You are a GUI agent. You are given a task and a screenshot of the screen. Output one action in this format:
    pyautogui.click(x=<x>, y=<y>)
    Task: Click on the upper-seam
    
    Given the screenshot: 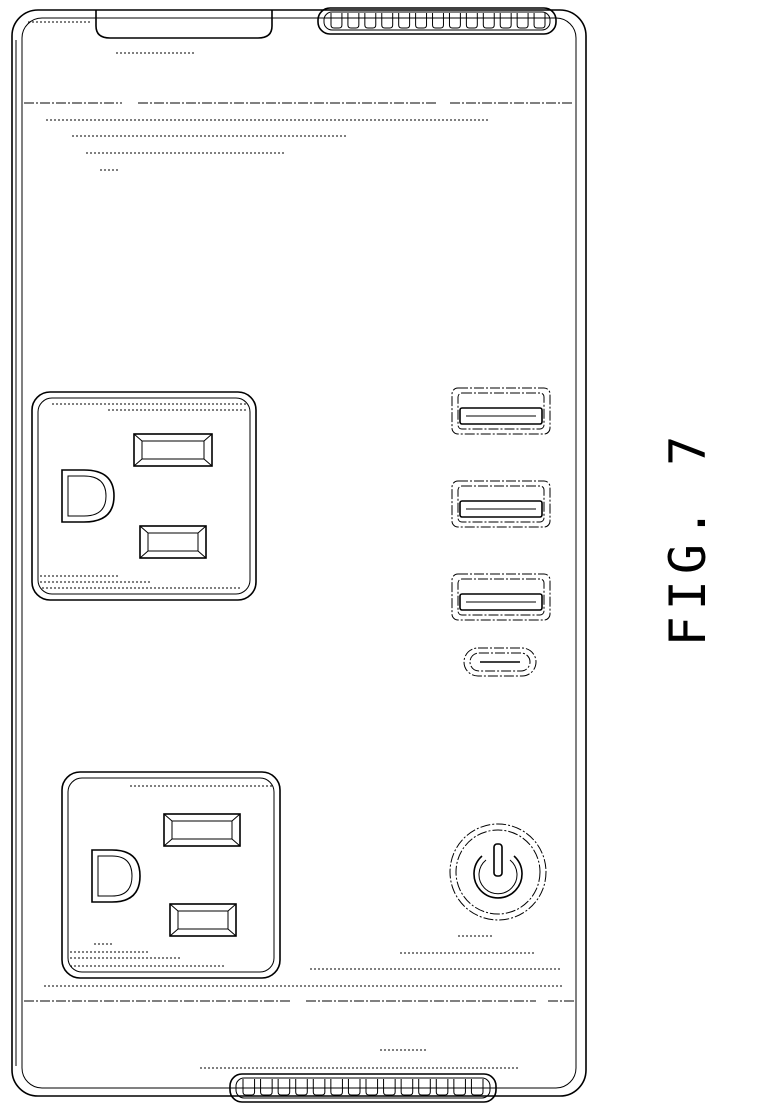 What is the action you would take?
    pyautogui.click(x=298, y=94)
    